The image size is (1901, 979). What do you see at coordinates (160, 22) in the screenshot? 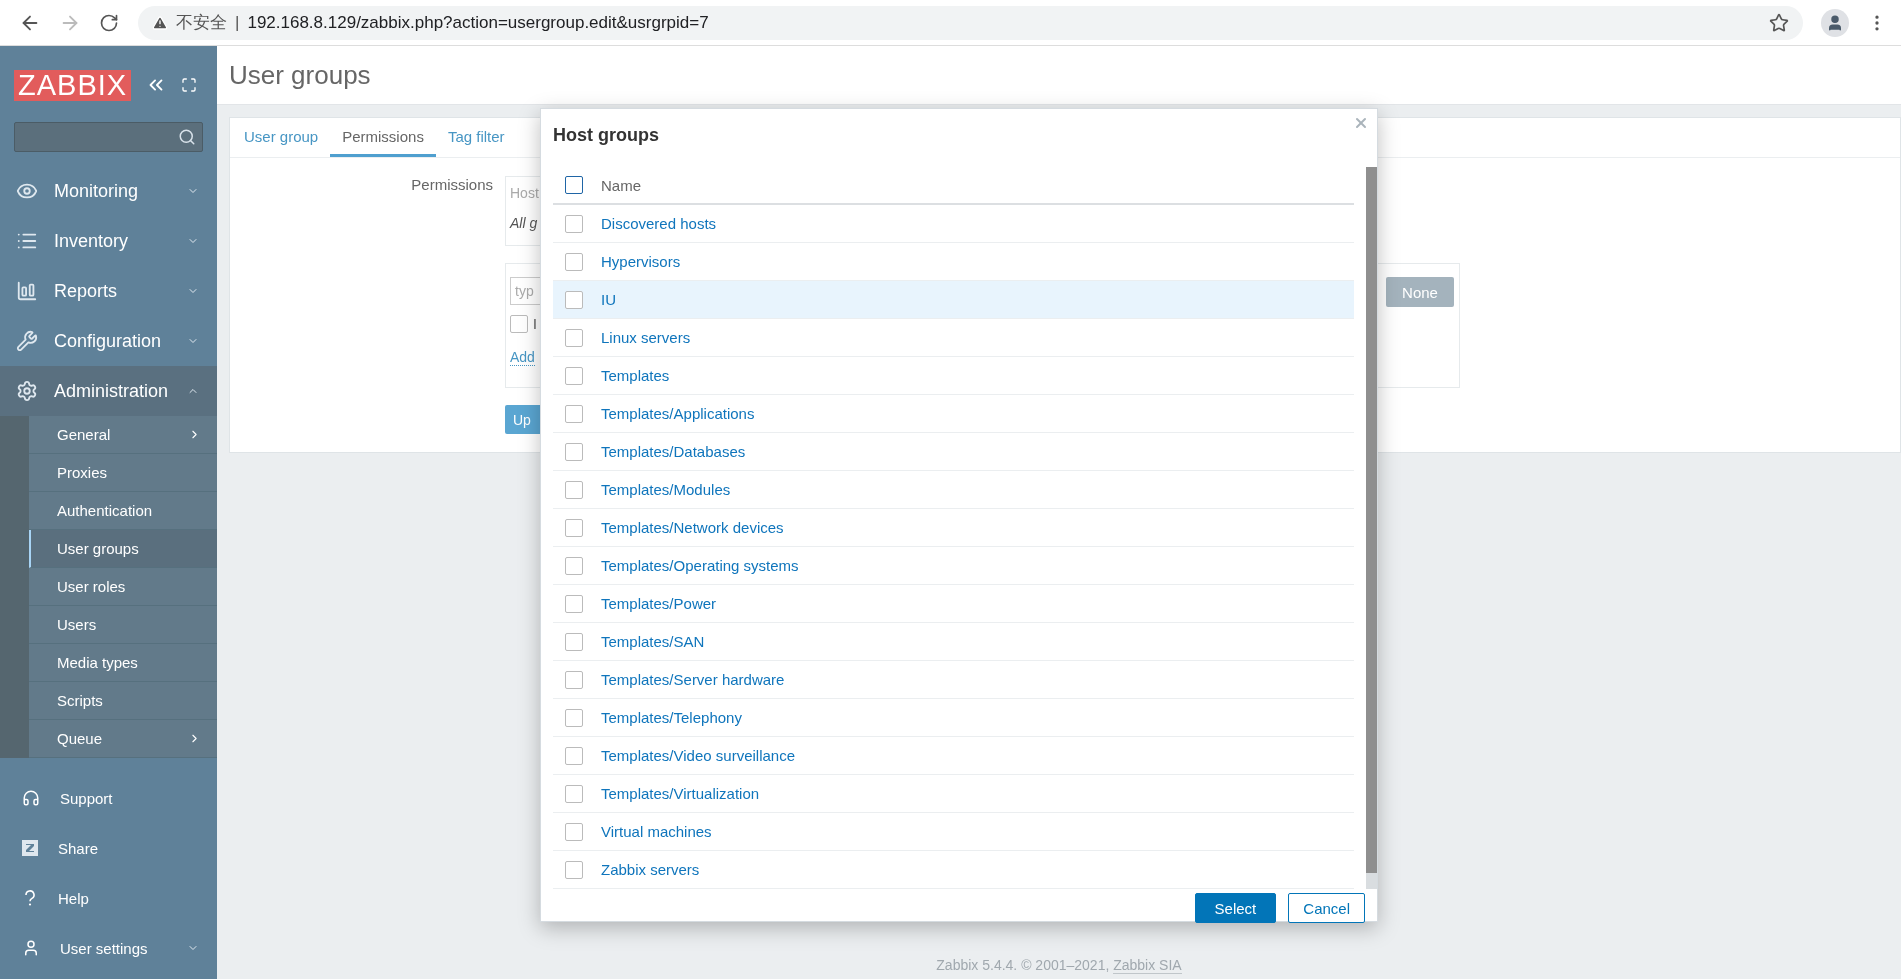
I see `warning-icon` at bounding box center [160, 22].